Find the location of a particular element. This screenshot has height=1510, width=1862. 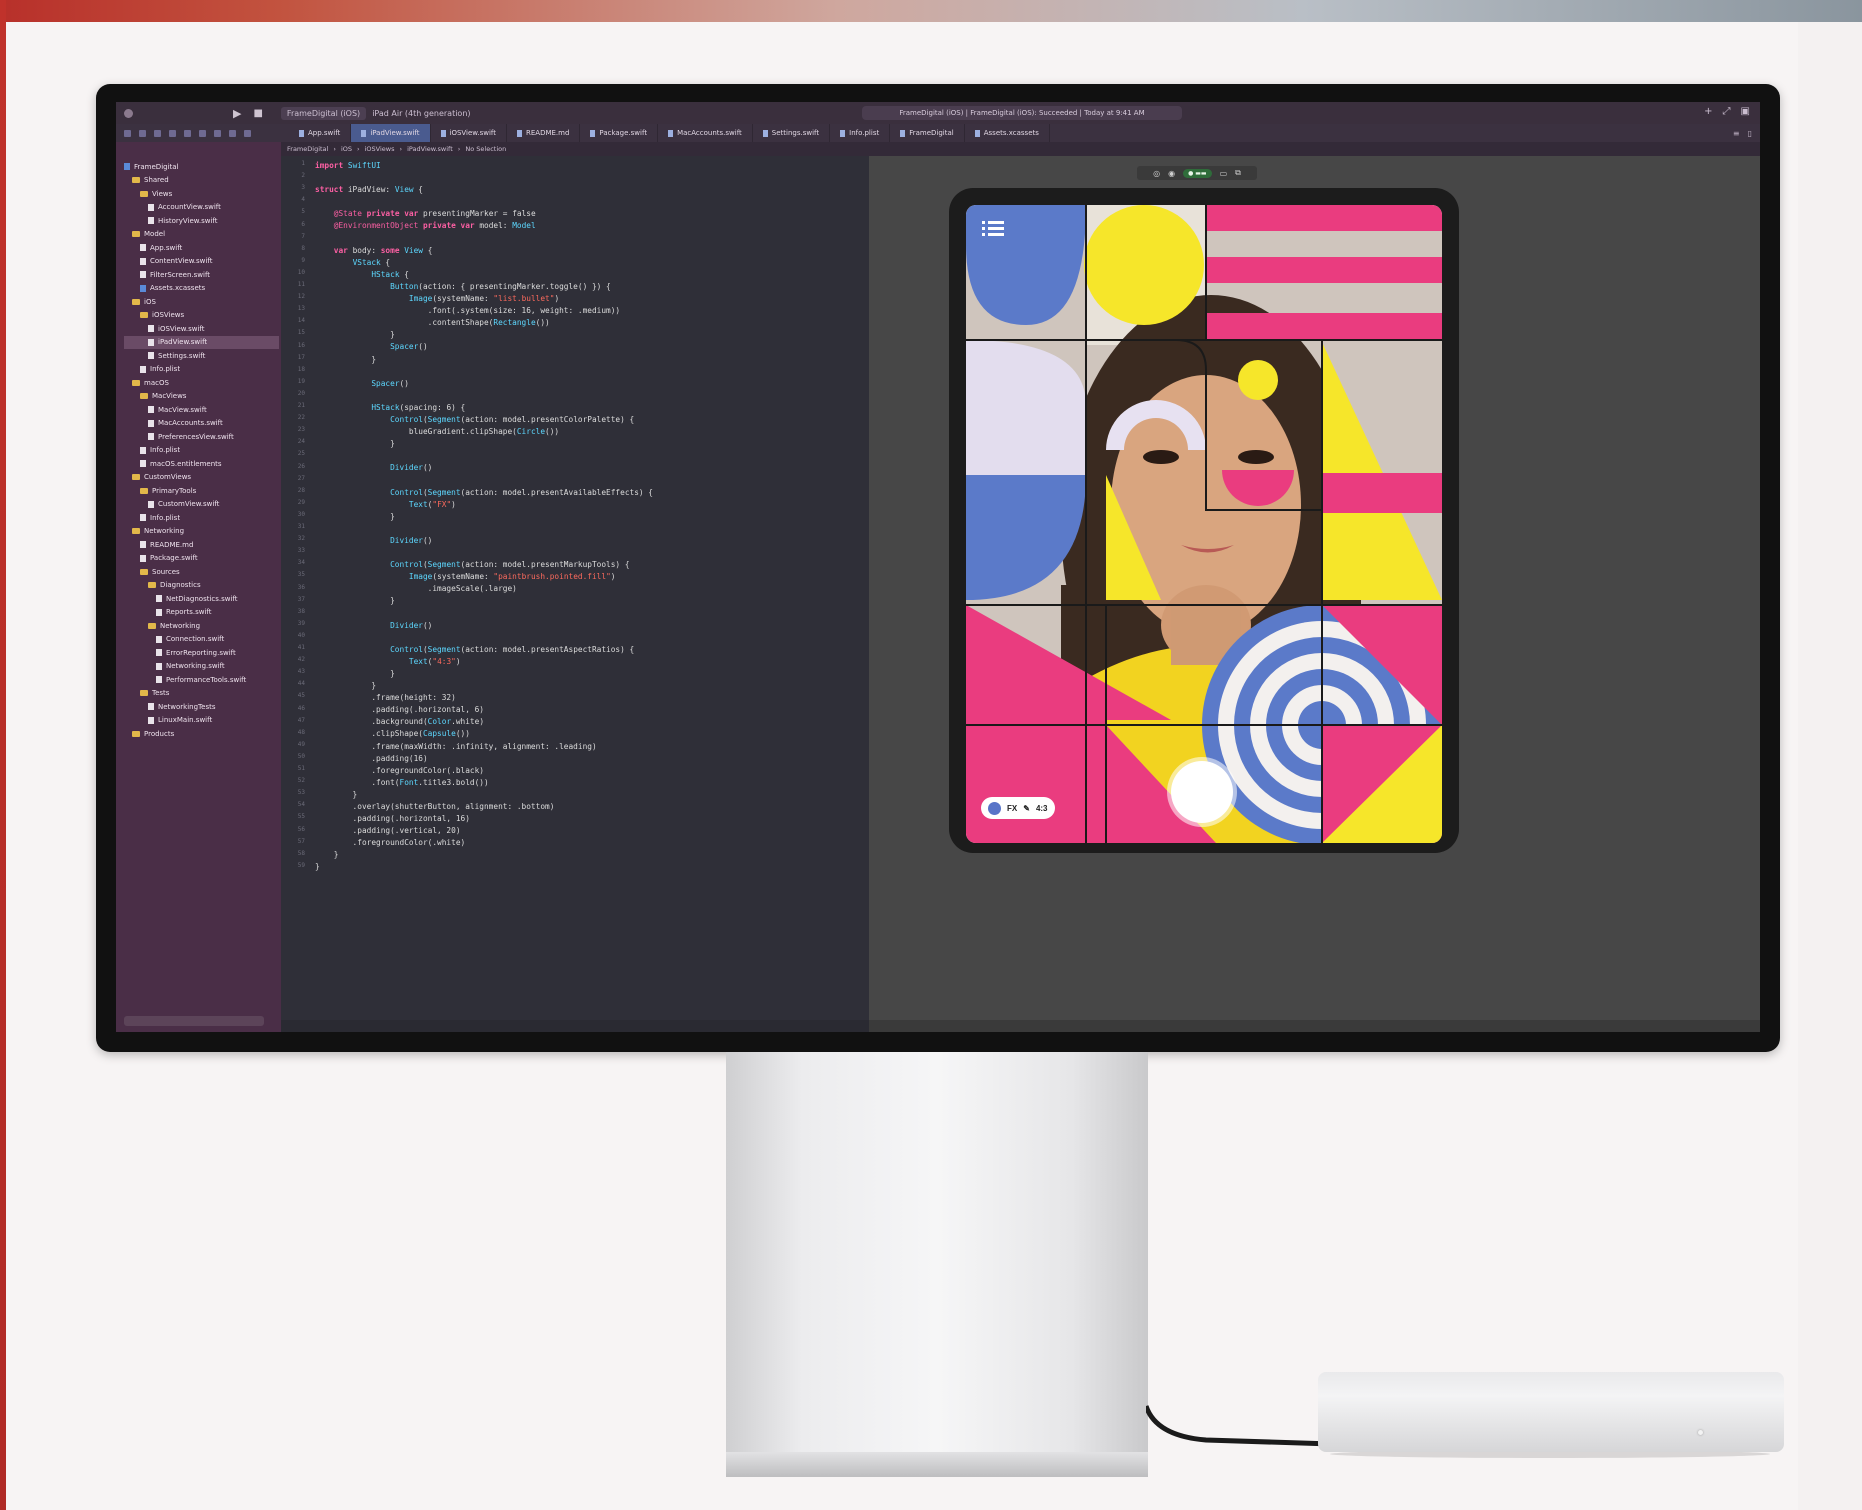

editor-tab: iPadView.swift is located at coordinates (391, 133).